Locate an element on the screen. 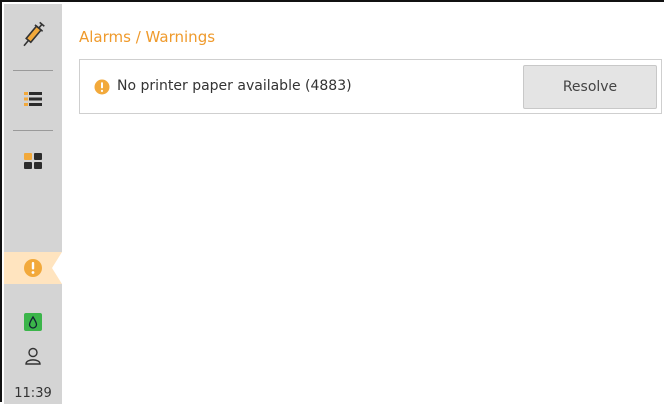 The width and height of the screenshot is (664, 404). drop-button is located at coordinates (33, 322).